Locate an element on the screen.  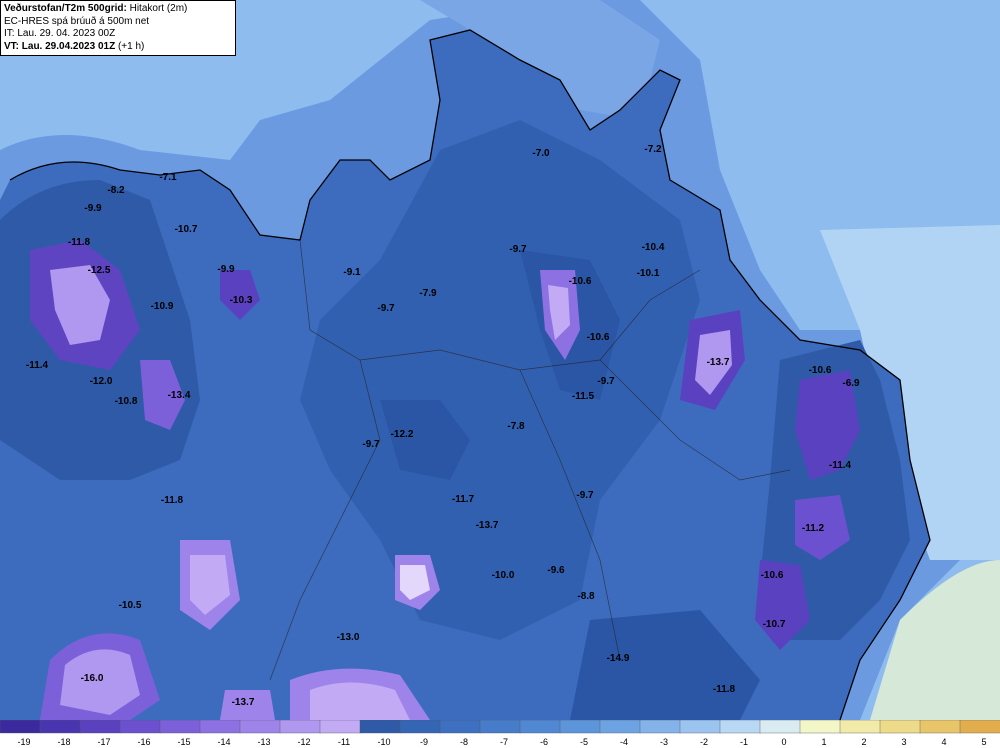
colorbar-tick: 4 is located at coordinates (943, 742).